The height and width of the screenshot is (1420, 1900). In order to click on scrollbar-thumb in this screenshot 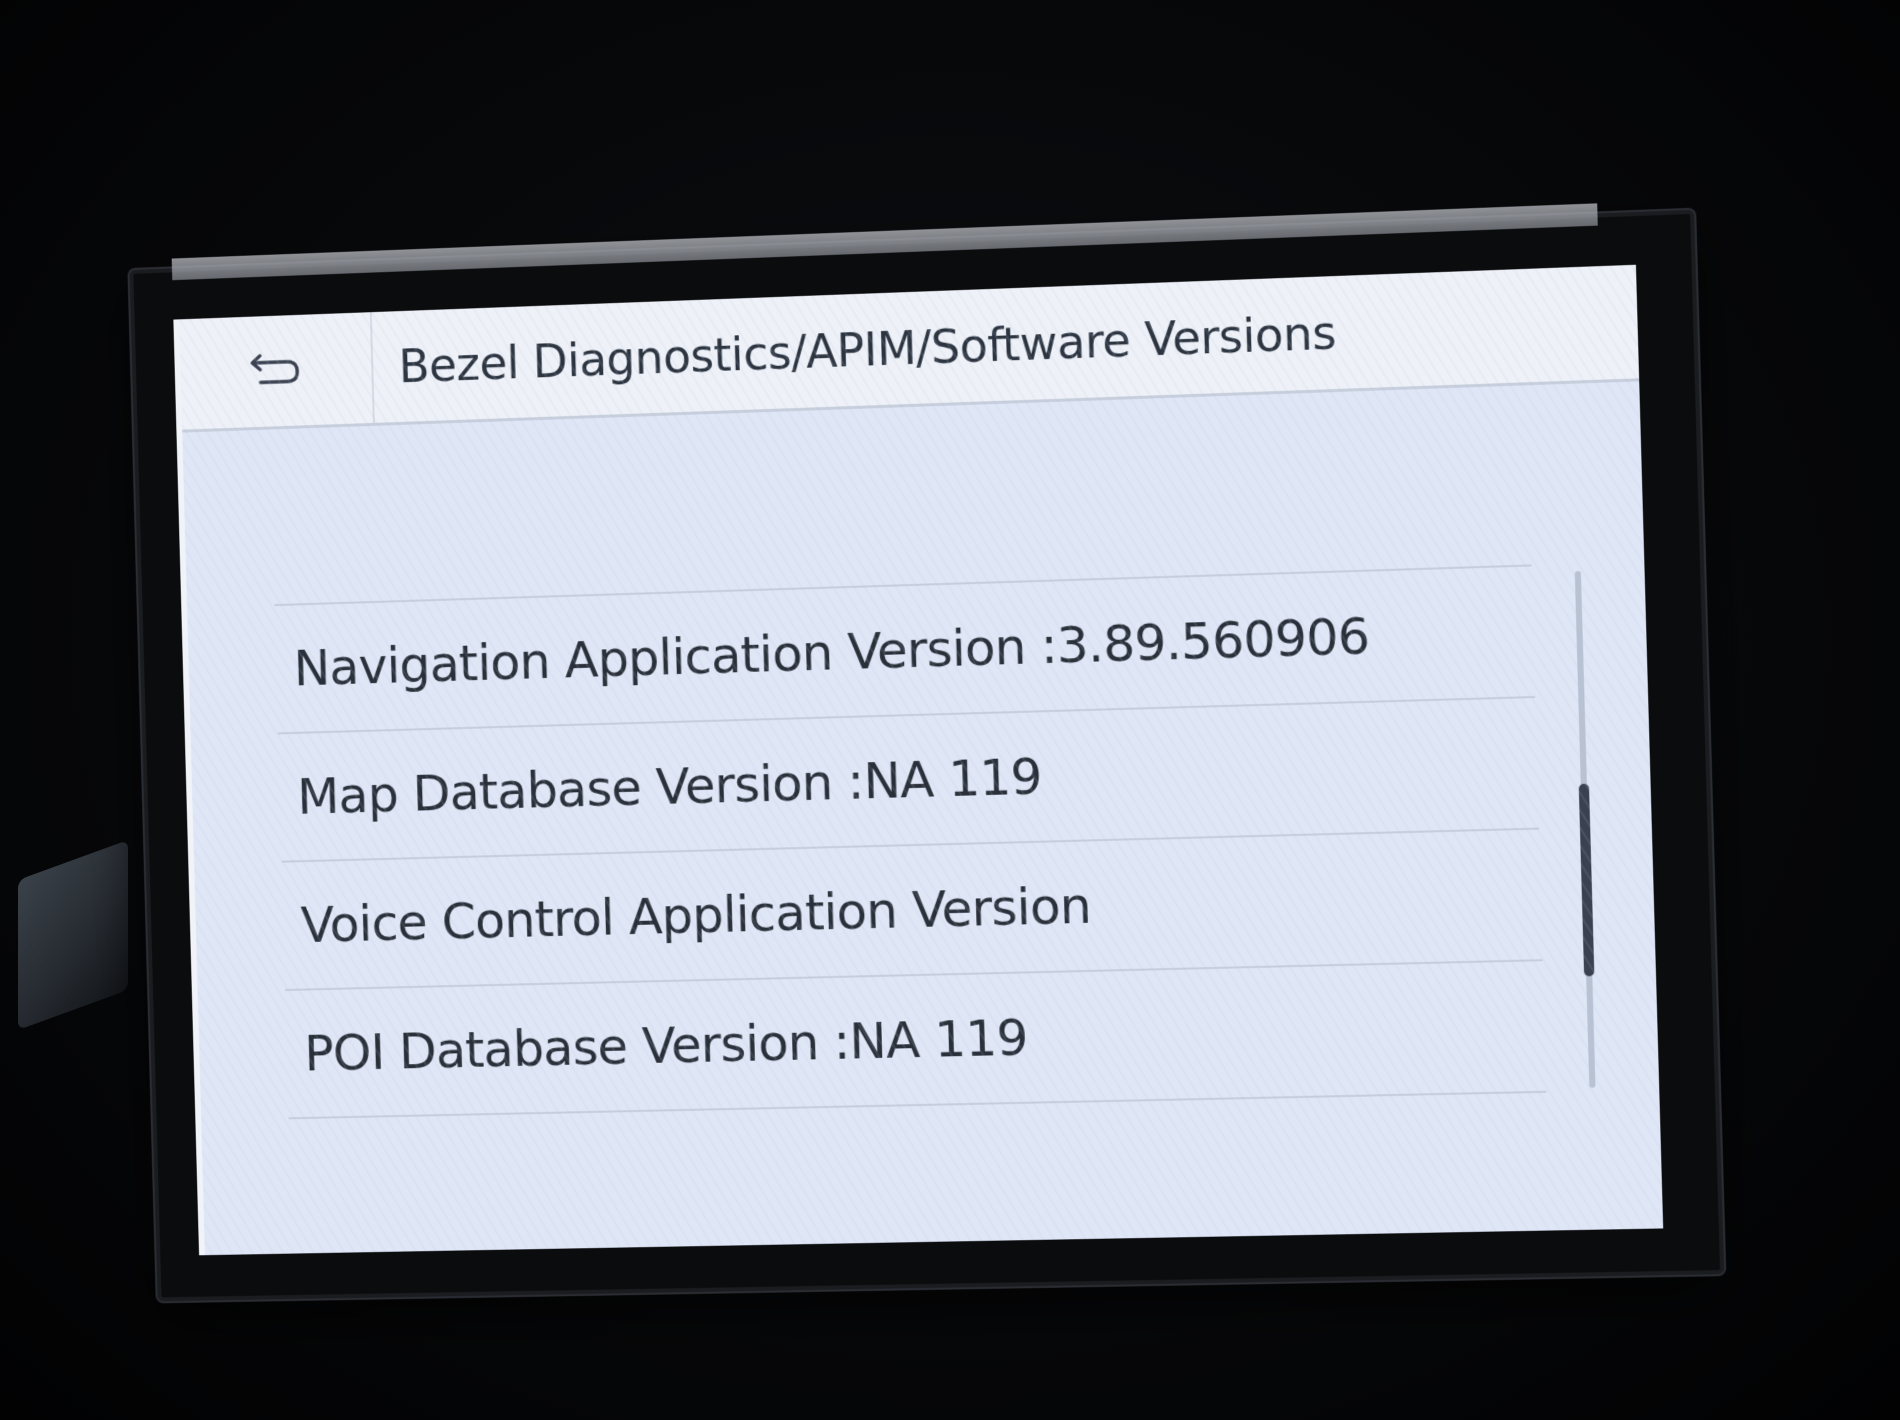, I will do `click(1586, 880)`.